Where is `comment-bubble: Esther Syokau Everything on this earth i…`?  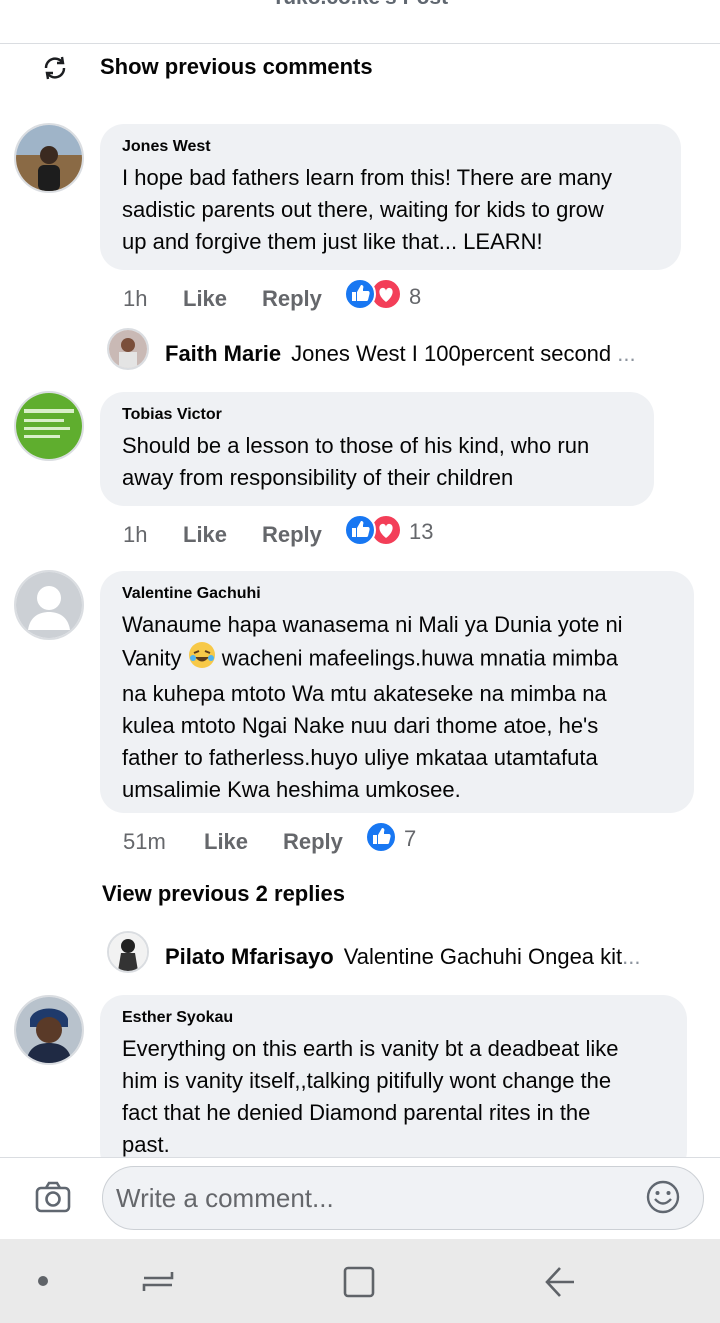 comment-bubble: Esther Syokau Everything on this earth i… is located at coordinates (393, 1085).